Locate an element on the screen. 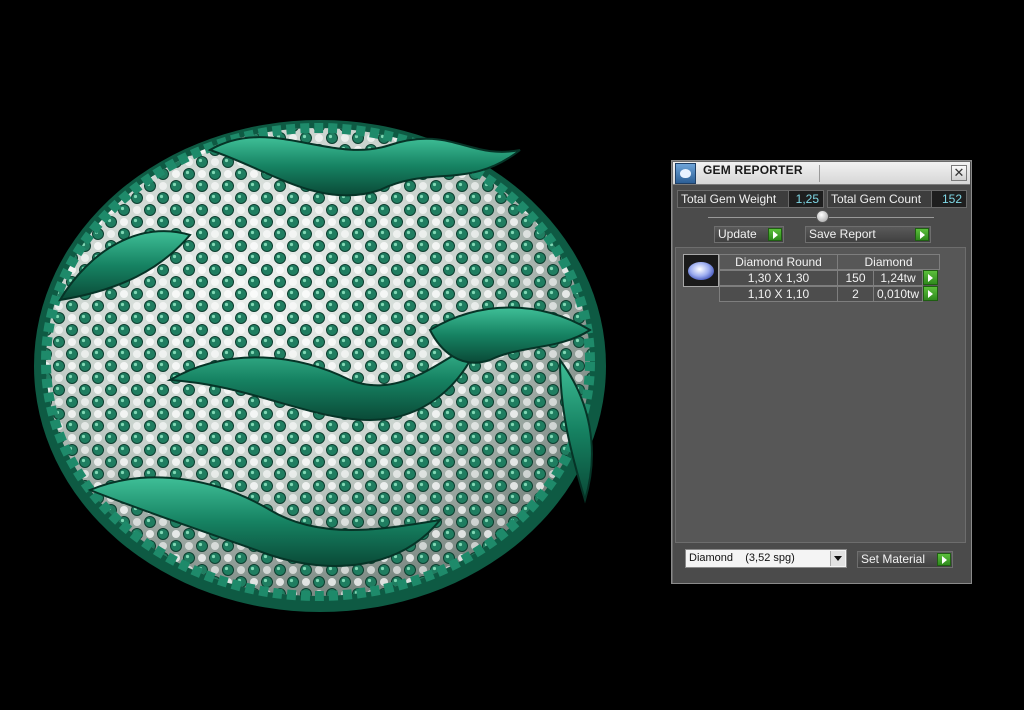 This screenshot has height=710, width=1024. gem-thumbnail is located at coordinates (701, 270).